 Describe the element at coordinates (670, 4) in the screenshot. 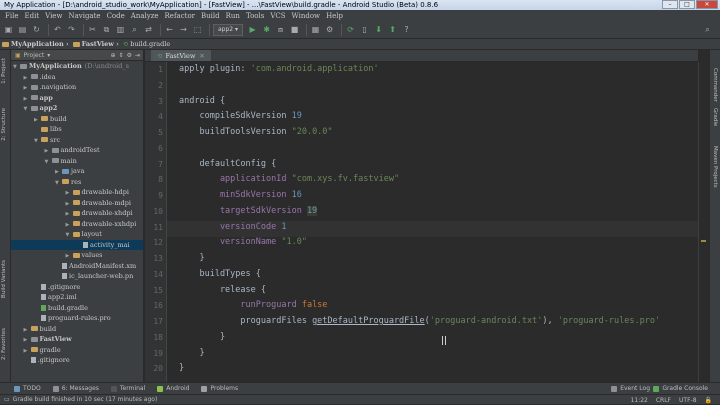

I see `minimize-button: –` at that location.